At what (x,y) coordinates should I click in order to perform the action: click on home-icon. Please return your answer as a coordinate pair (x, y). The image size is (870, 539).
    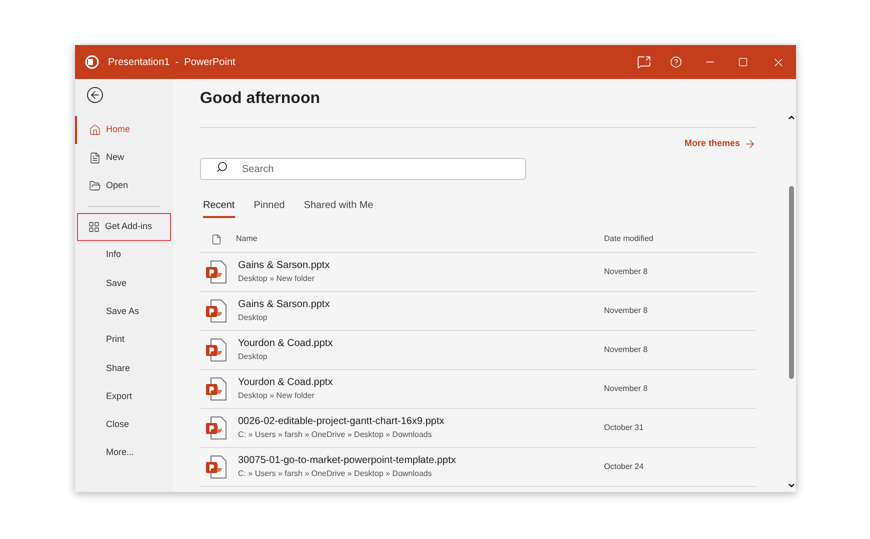
    Looking at the image, I should click on (95, 130).